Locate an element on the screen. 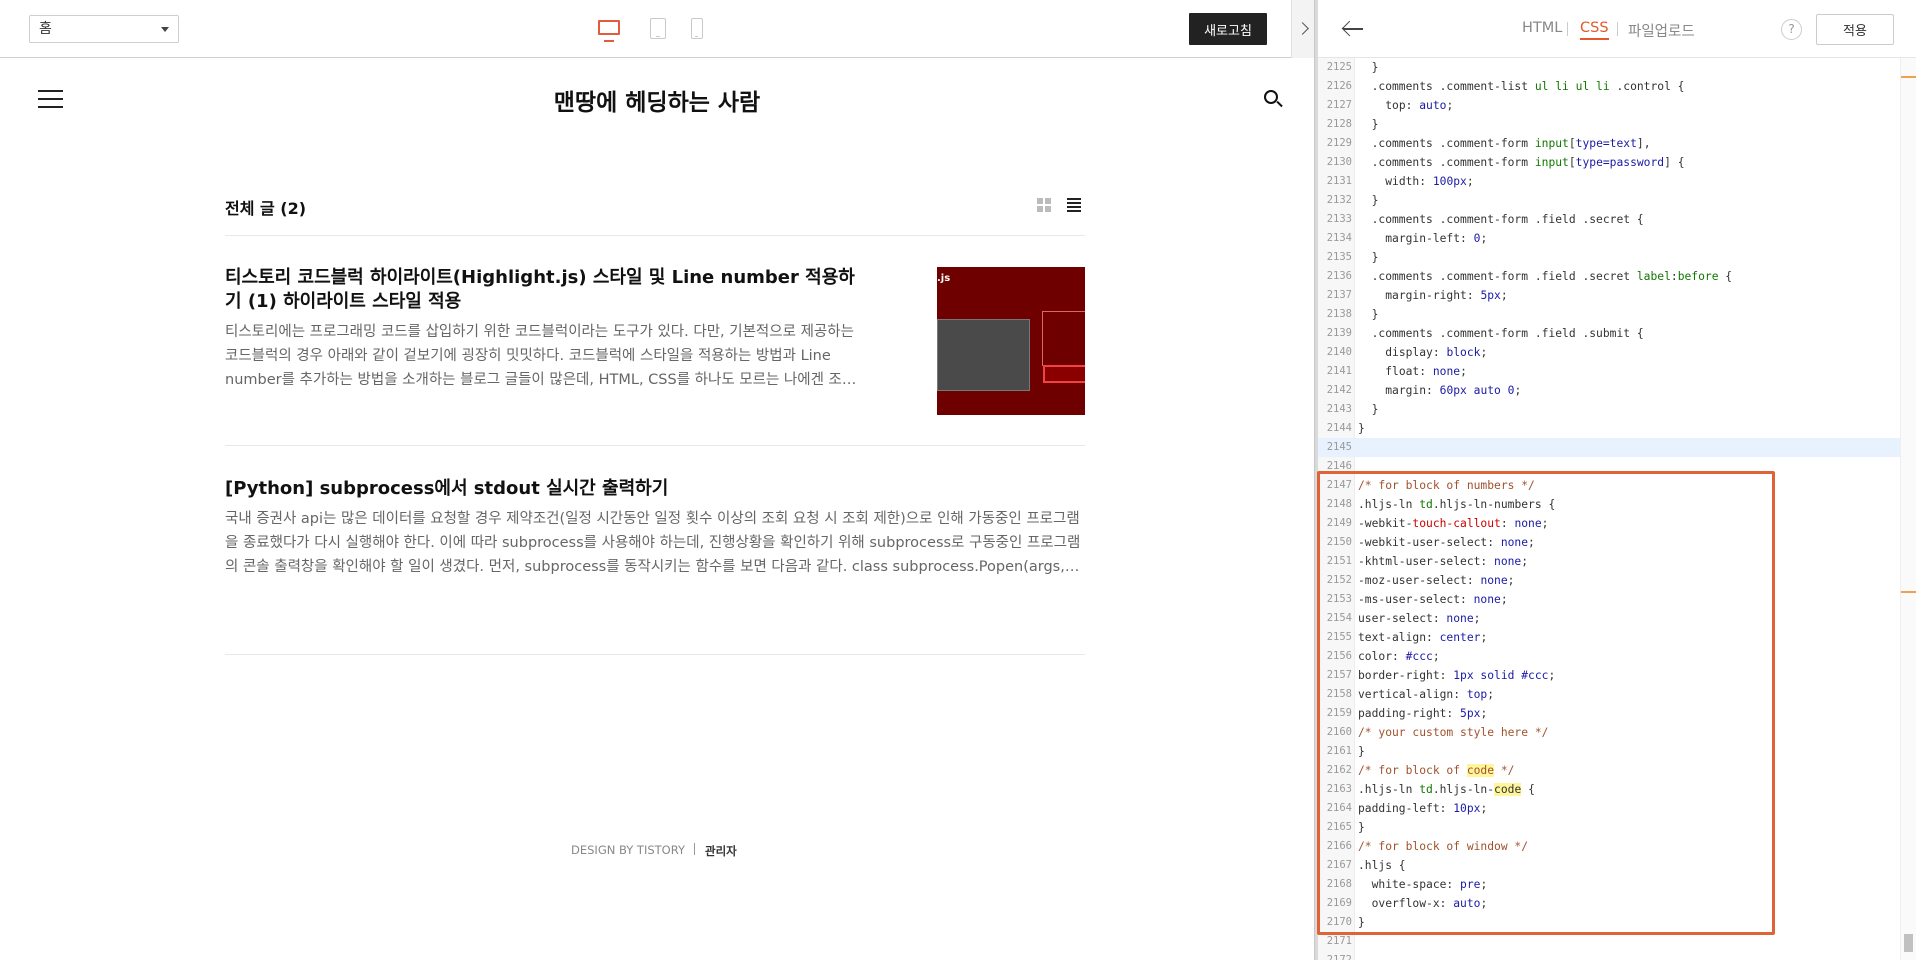 This screenshot has width=1916, height=960. code-line: 2140 display: block; is located at coordinates (1611, 352).